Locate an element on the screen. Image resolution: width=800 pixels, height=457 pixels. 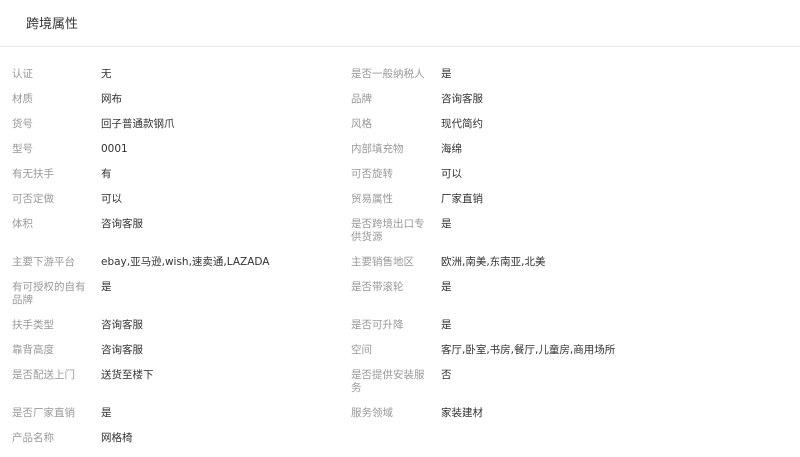
attribute-label: 货号 is located at coordinates (22, 124).